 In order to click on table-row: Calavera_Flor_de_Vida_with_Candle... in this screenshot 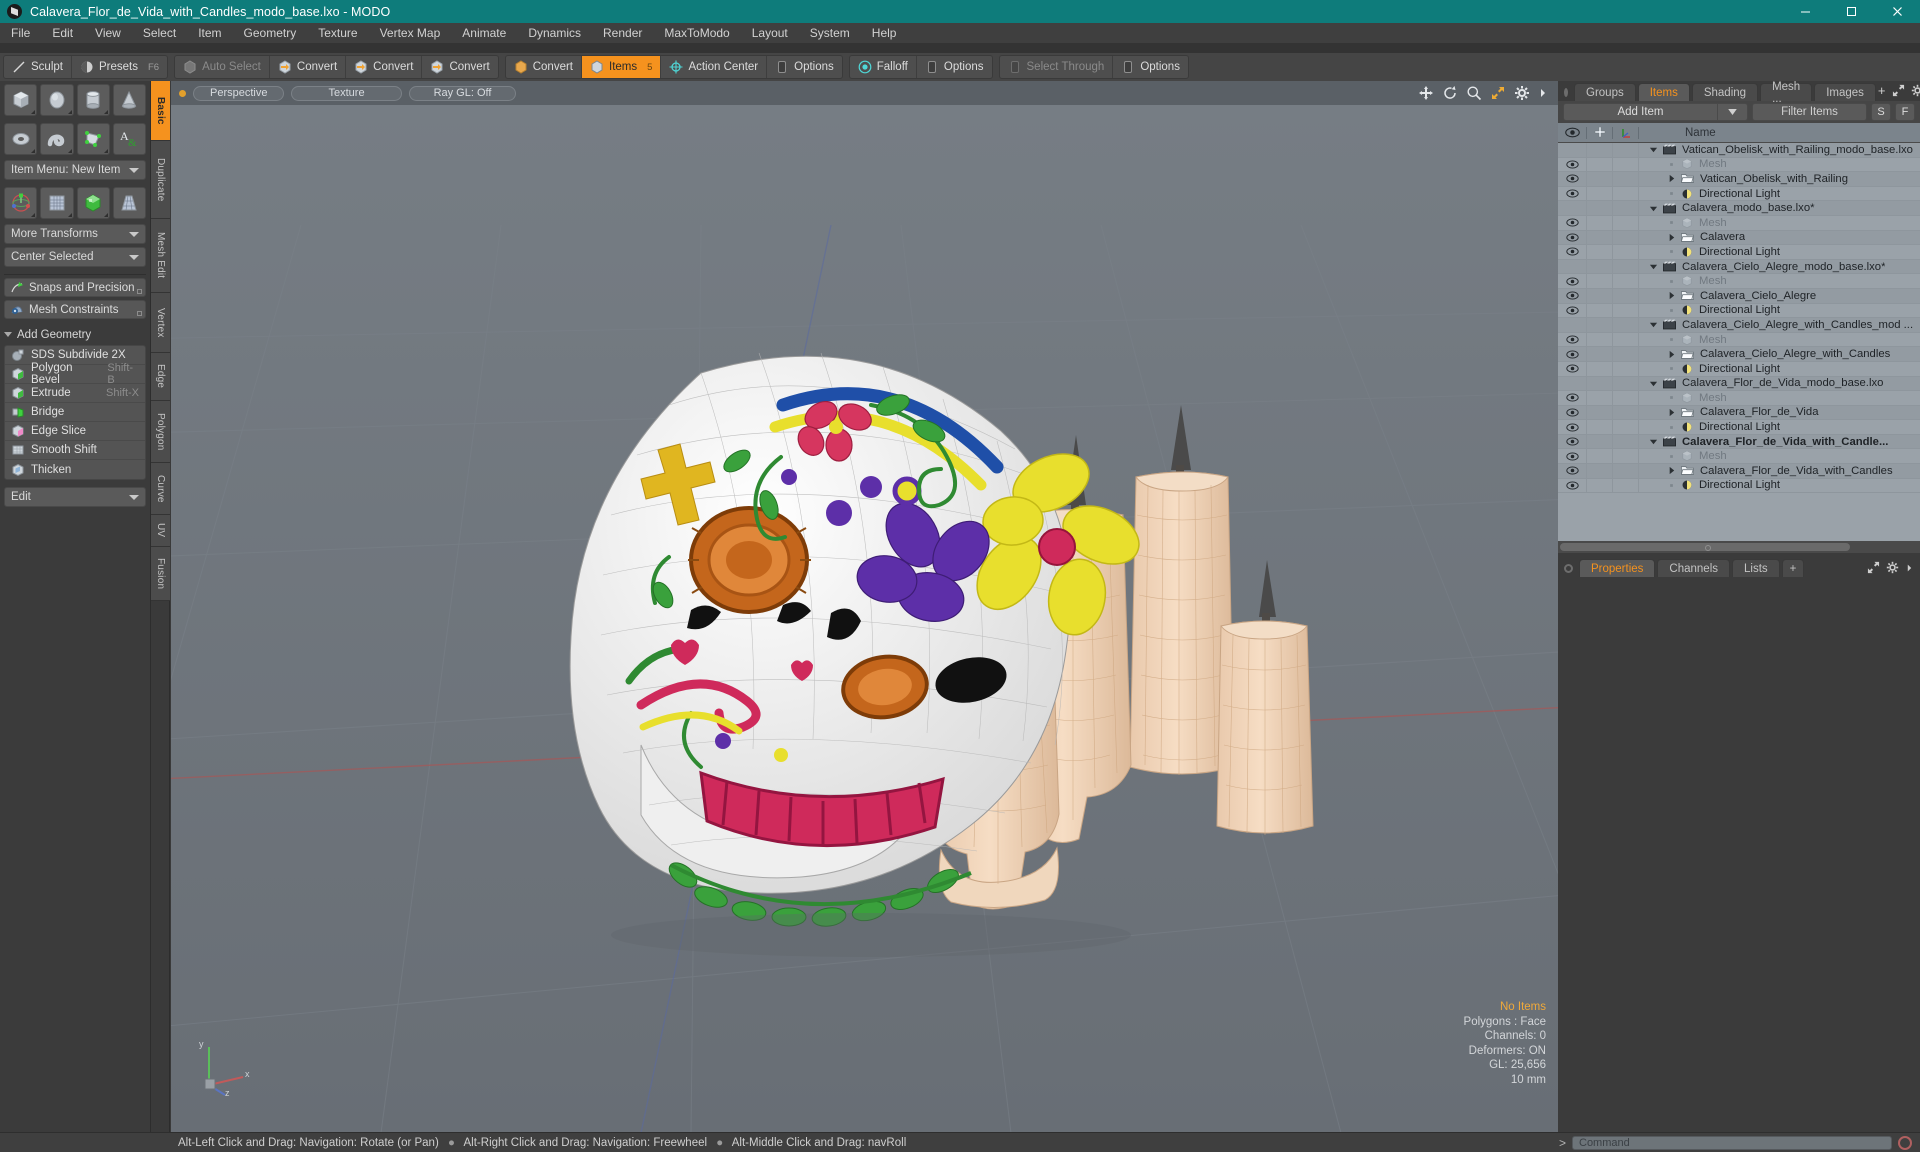, I will do `click(1739, 442)`.